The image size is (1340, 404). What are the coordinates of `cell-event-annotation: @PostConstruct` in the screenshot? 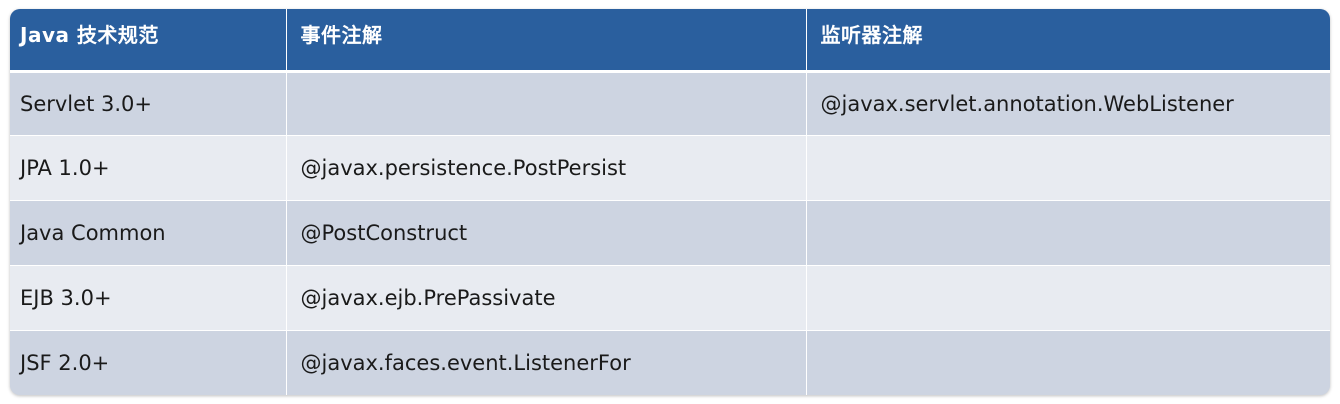 It's located at (546, 233).